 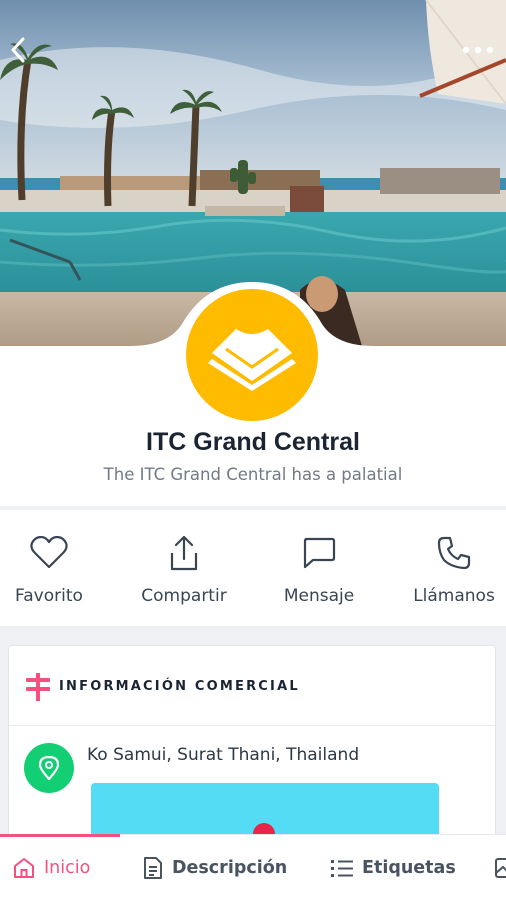 I want to click on tab-label: Inicio, so click(x=67, y=868).